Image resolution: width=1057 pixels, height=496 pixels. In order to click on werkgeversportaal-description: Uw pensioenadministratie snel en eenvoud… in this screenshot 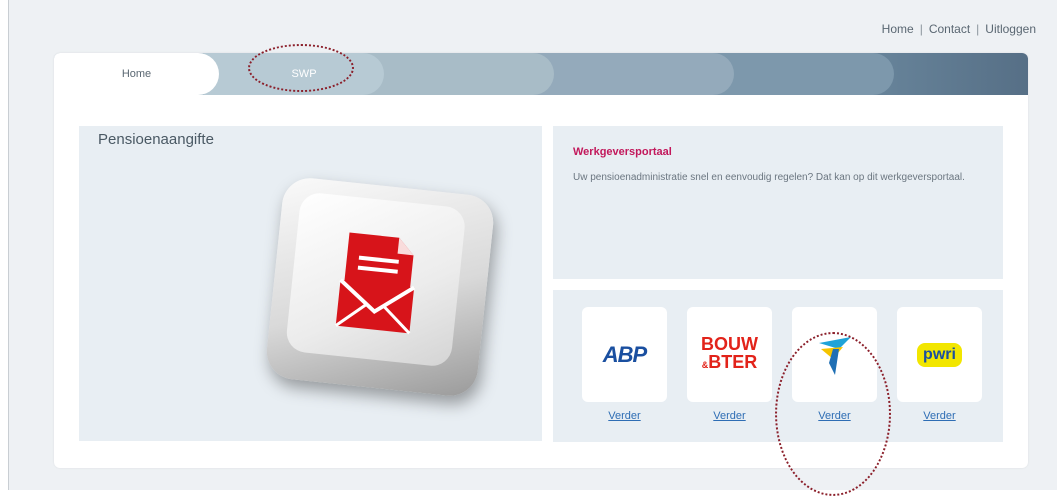, I will do `click(769, 177)`.